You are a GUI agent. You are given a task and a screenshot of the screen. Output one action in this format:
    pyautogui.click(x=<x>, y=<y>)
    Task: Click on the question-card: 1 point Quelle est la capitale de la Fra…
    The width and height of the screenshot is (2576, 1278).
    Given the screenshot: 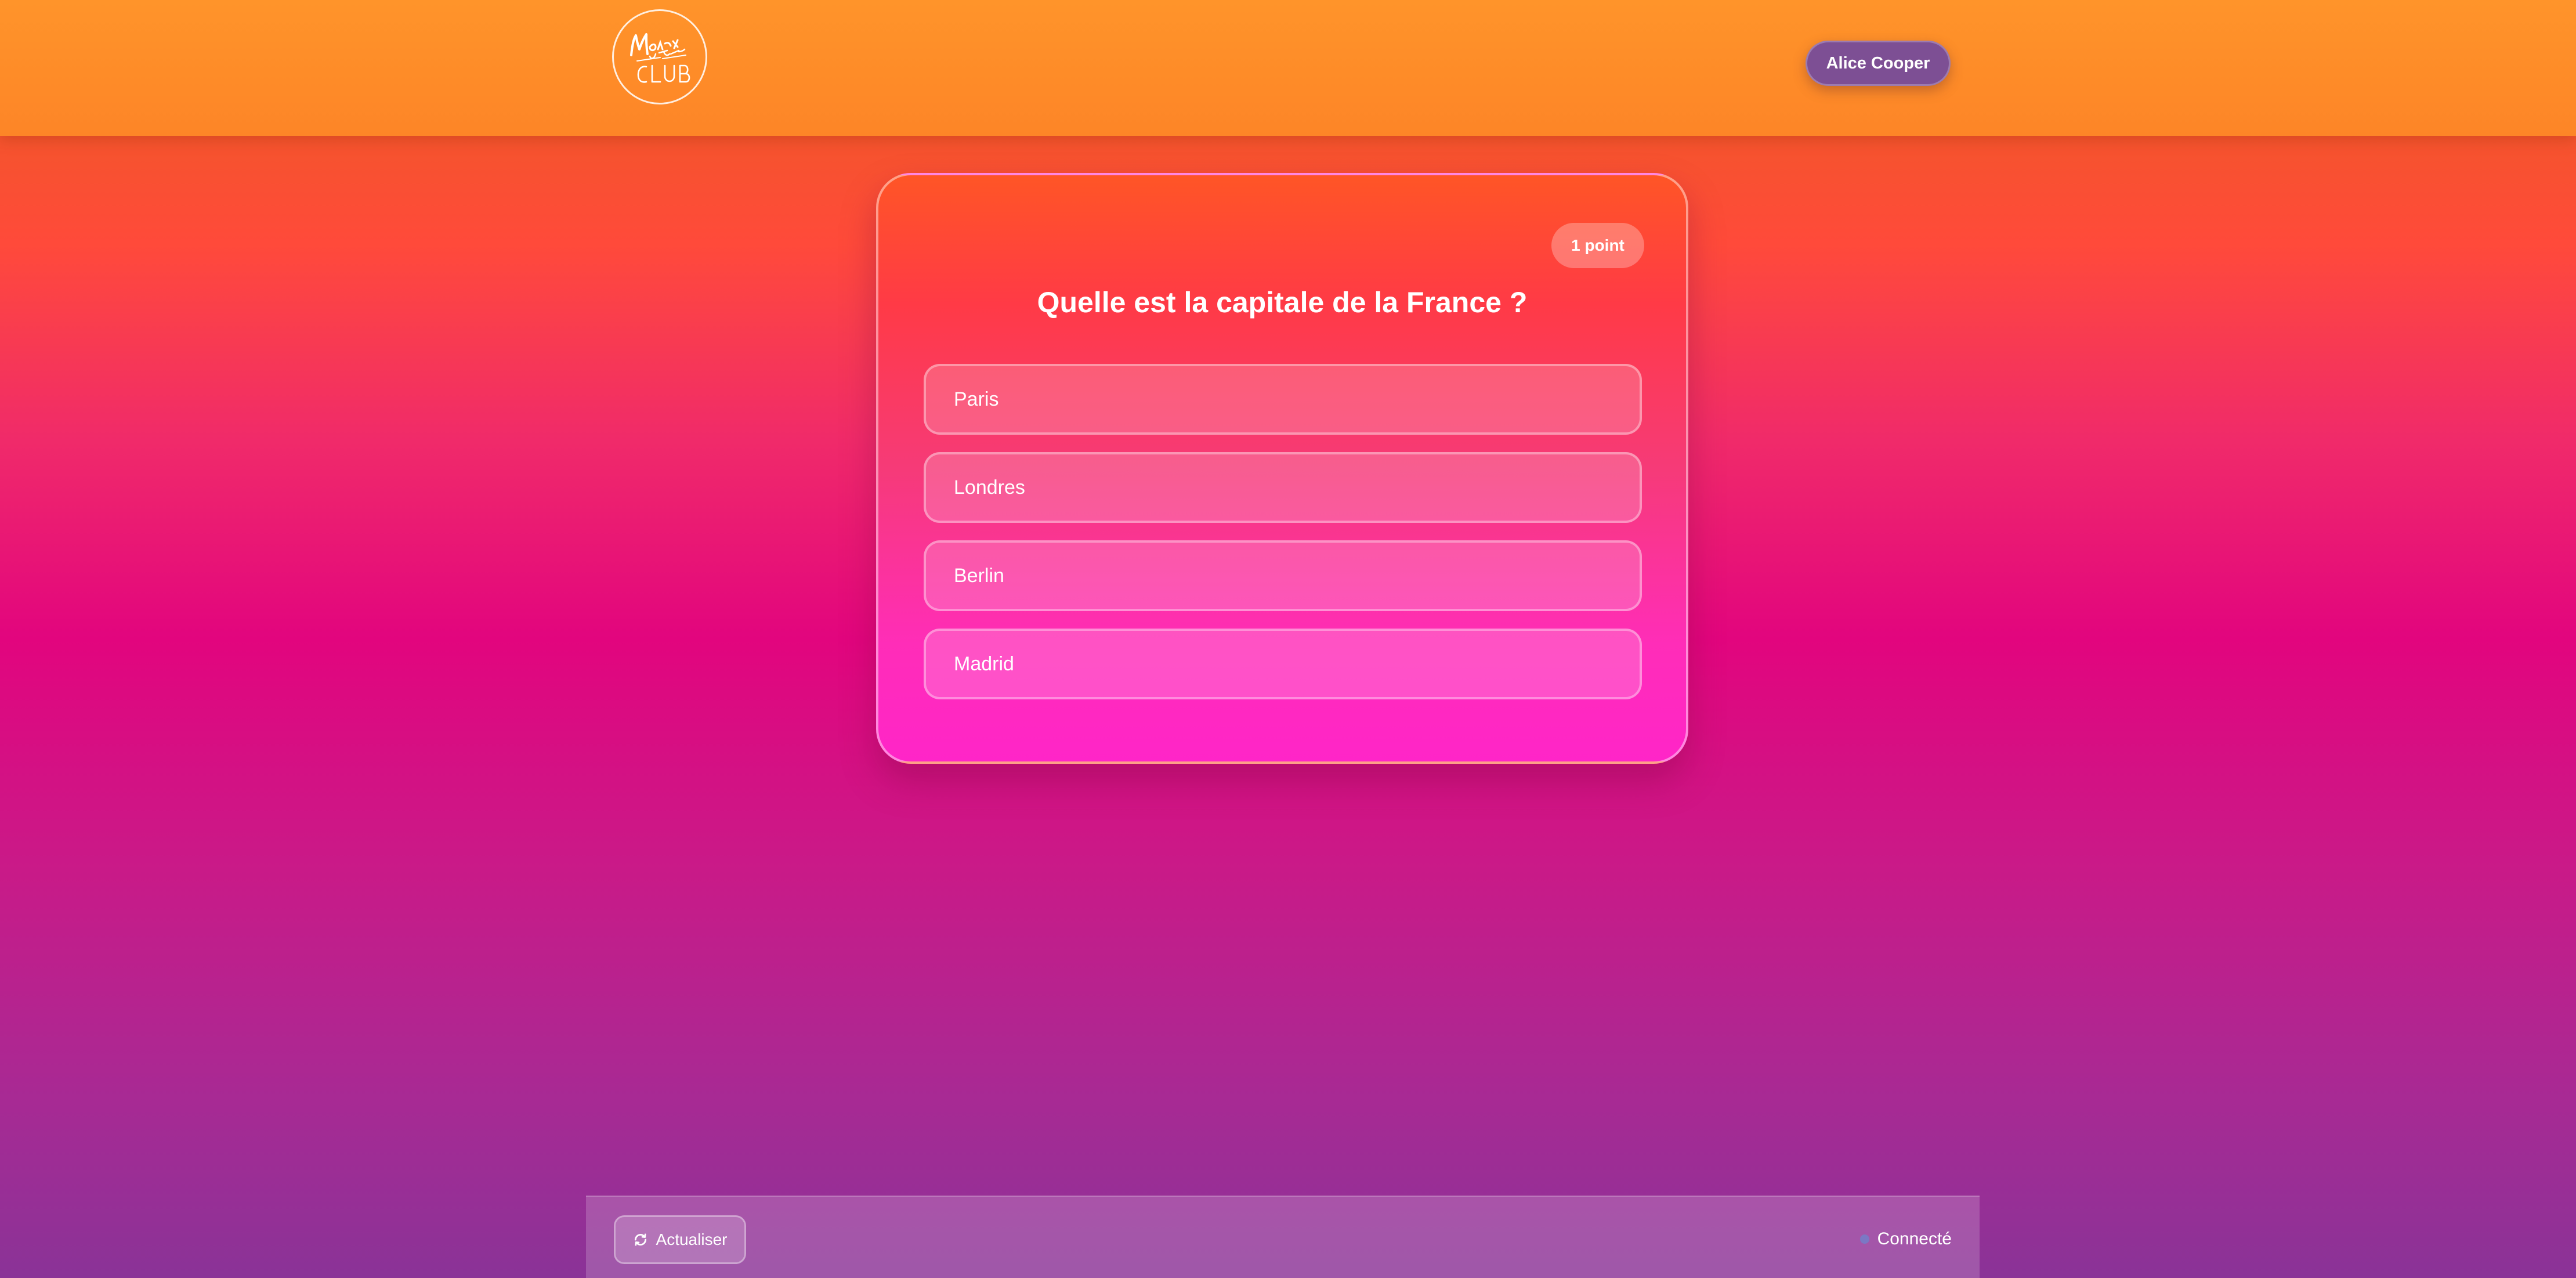 What is the action you would take?
    pyautogui.click(x=1282, y=469)
    